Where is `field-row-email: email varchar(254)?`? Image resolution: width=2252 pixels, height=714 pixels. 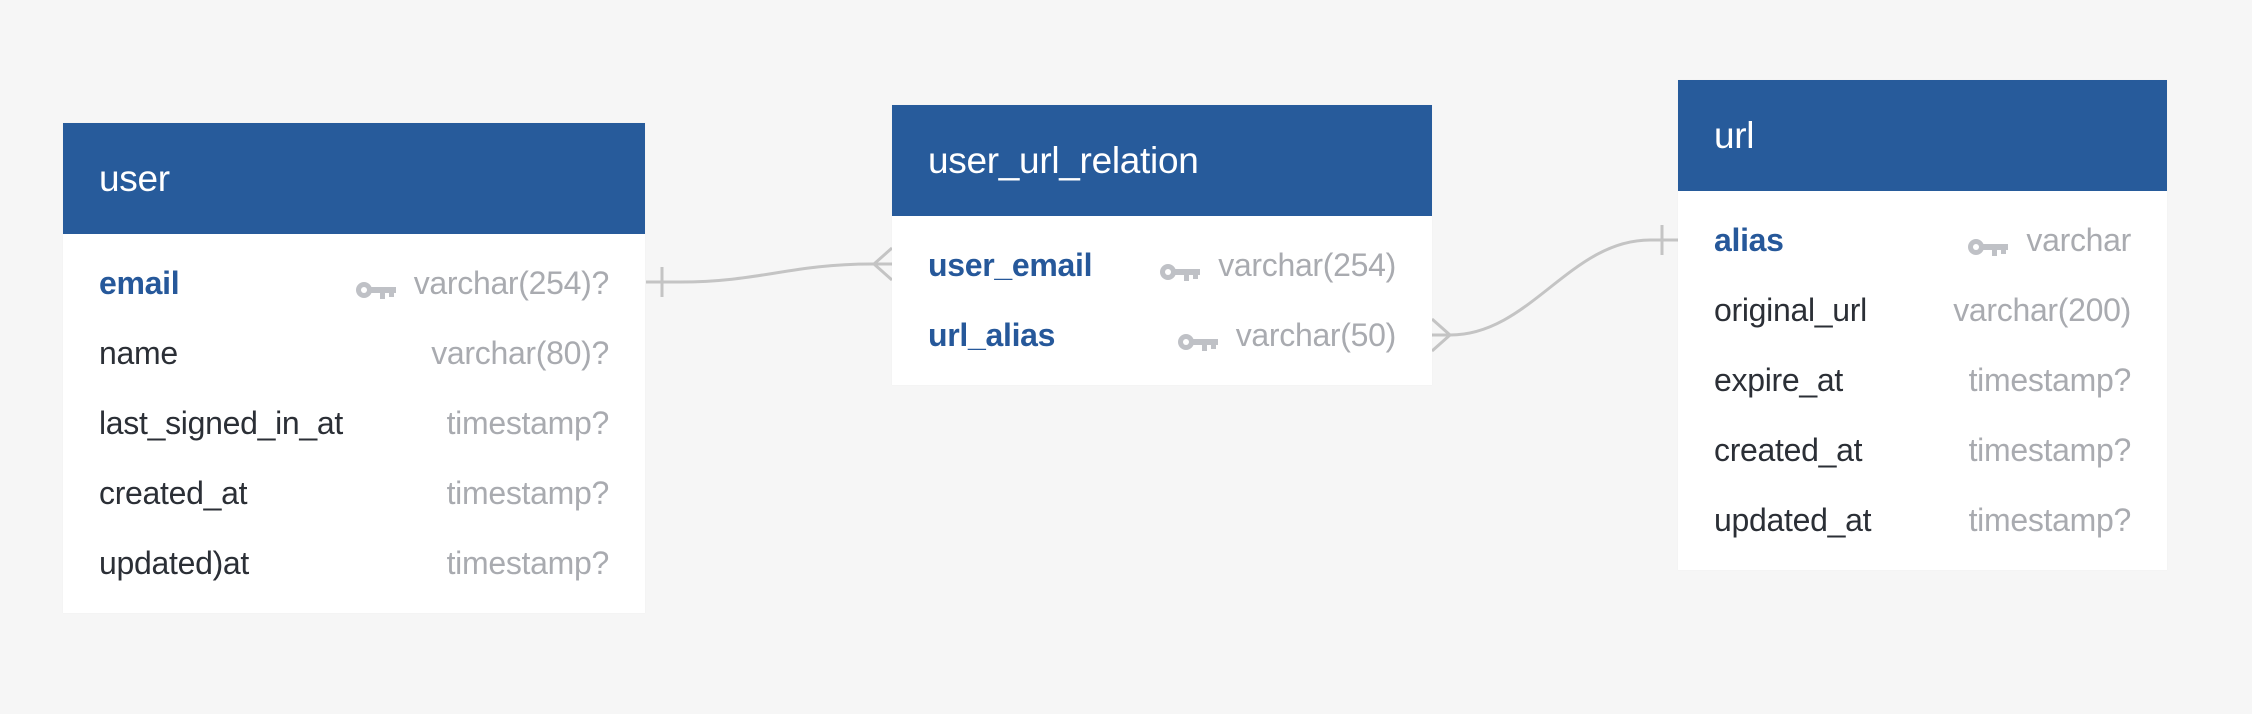
field-row-email: email varchar(254)? is located at coordinates (354, 283).